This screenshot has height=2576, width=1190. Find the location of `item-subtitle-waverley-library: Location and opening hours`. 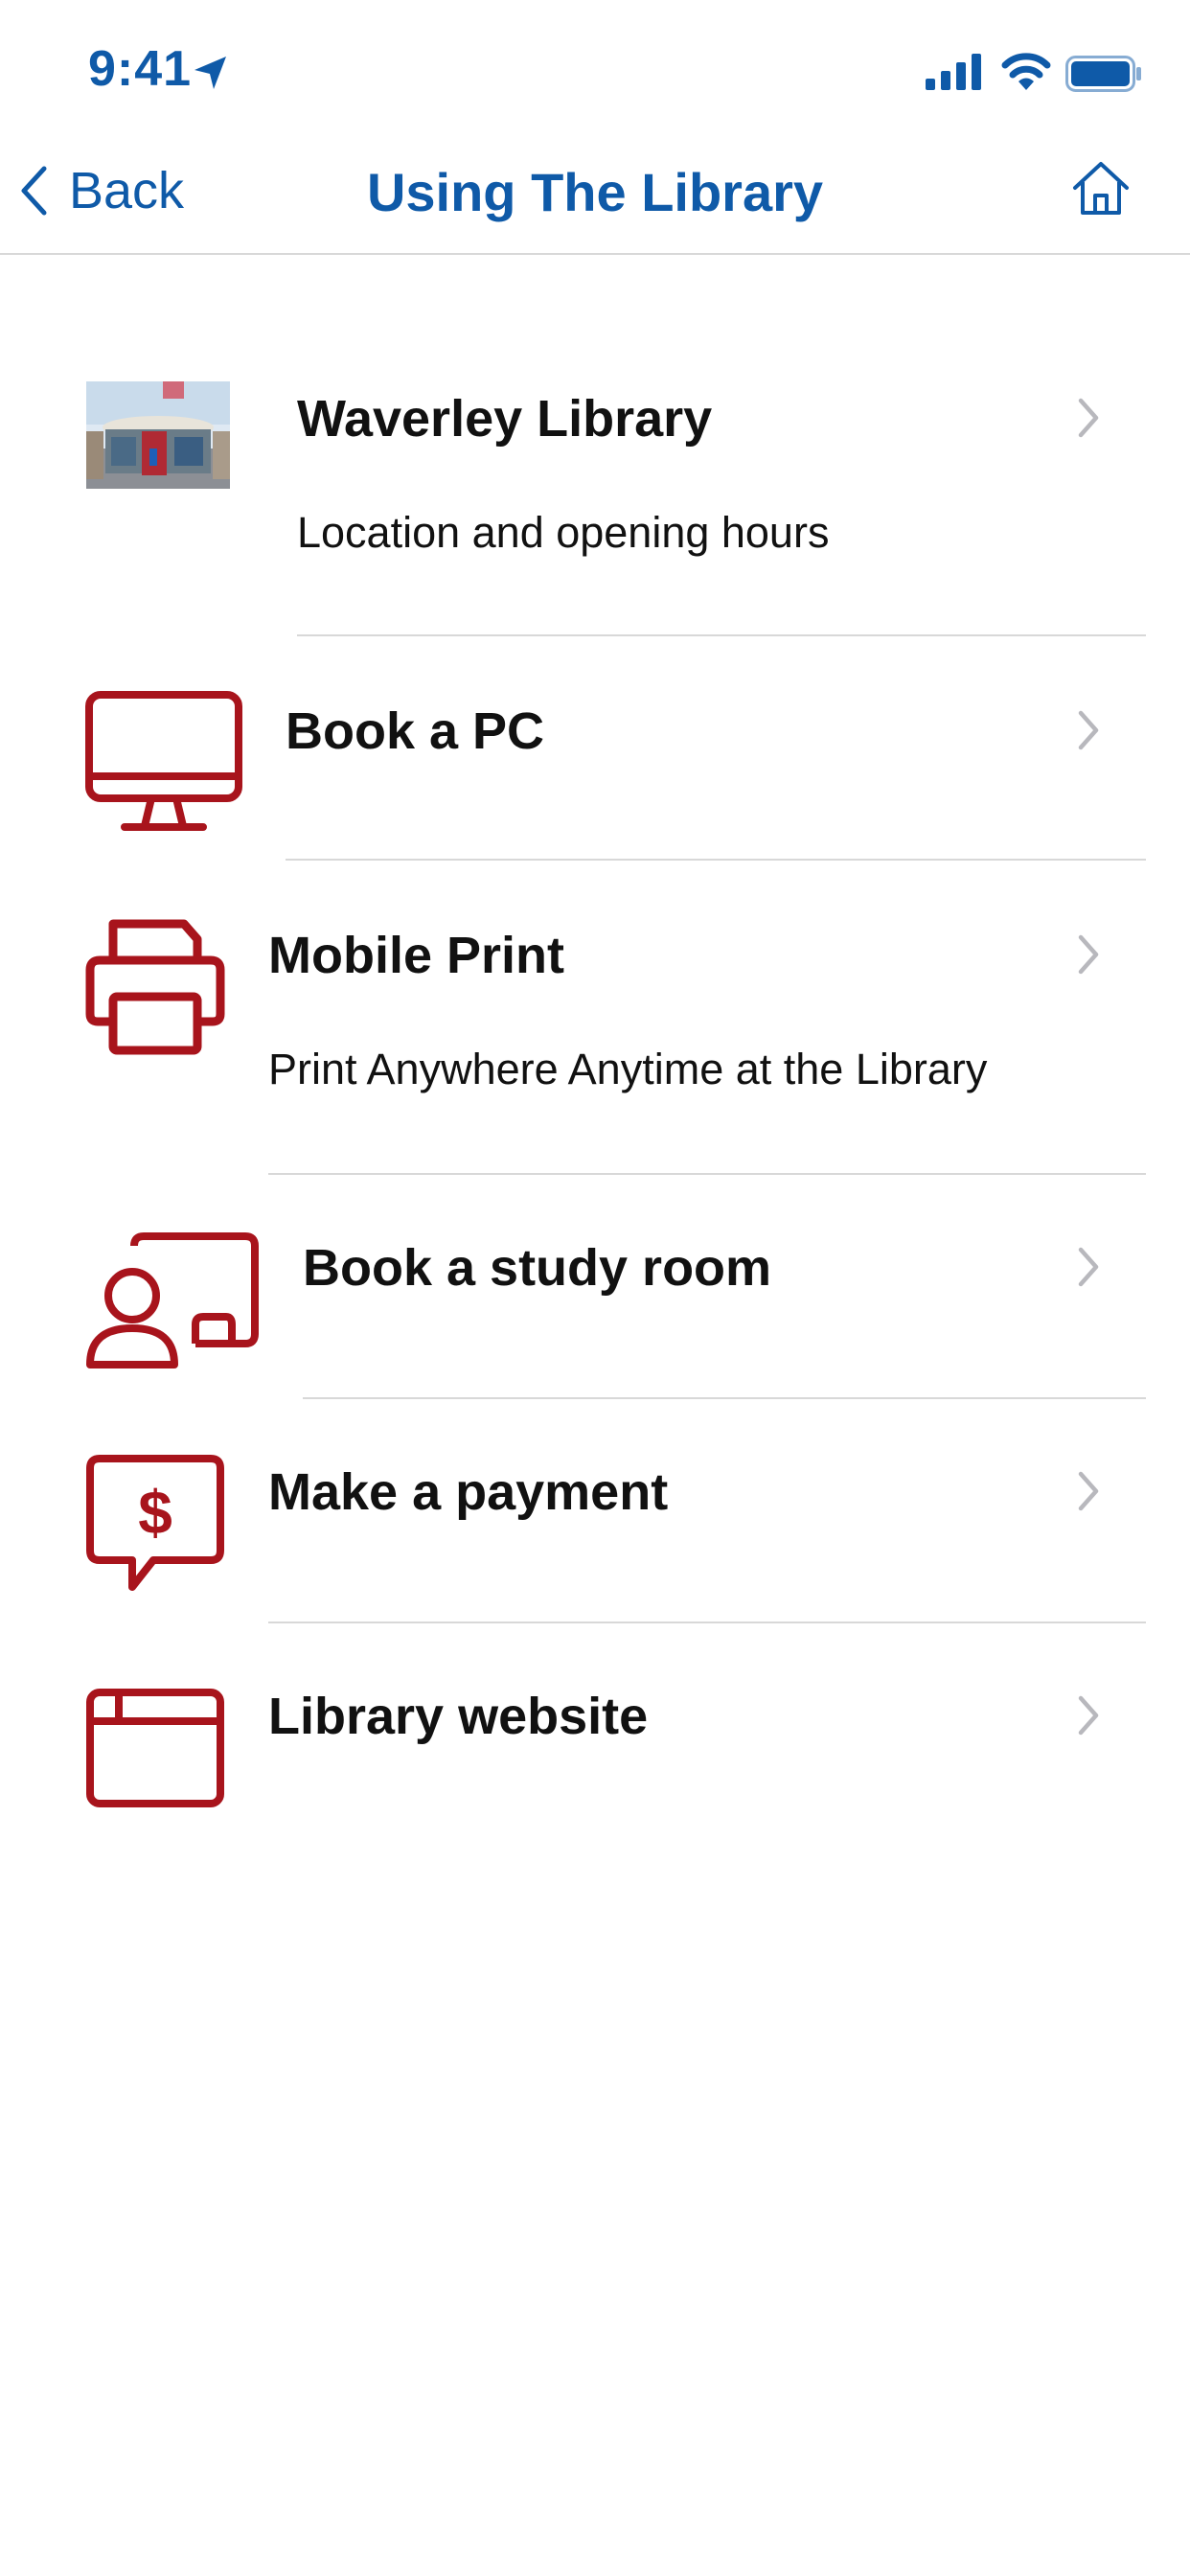

item-subtitle-waverley-library: Location and opening hours is located at coordinates (563, 532).